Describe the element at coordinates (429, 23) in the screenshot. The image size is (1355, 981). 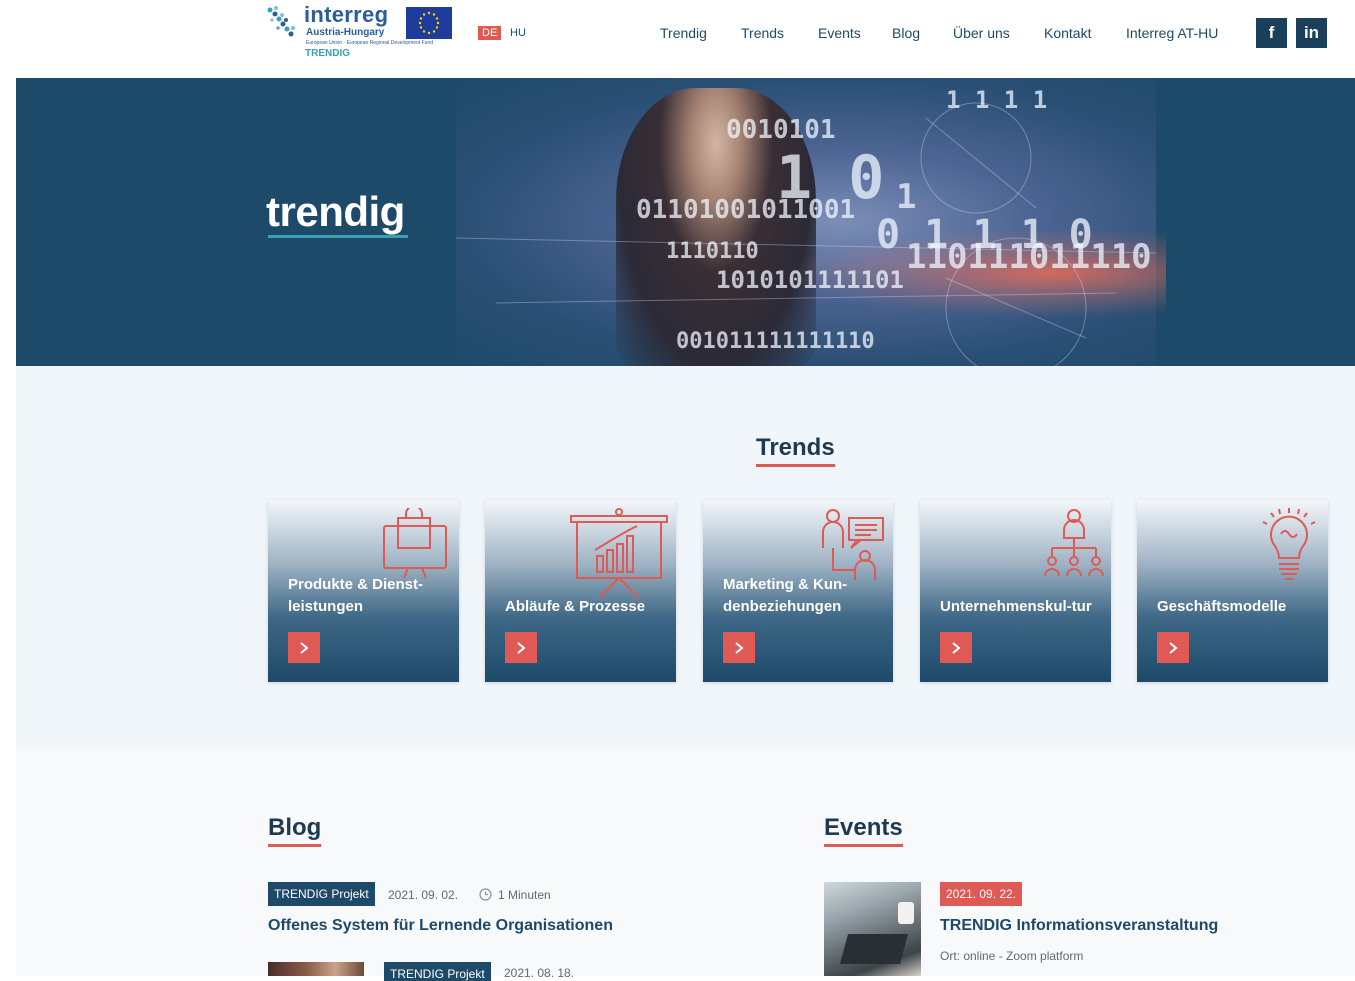
I see `eu-flag-icon` at that location.